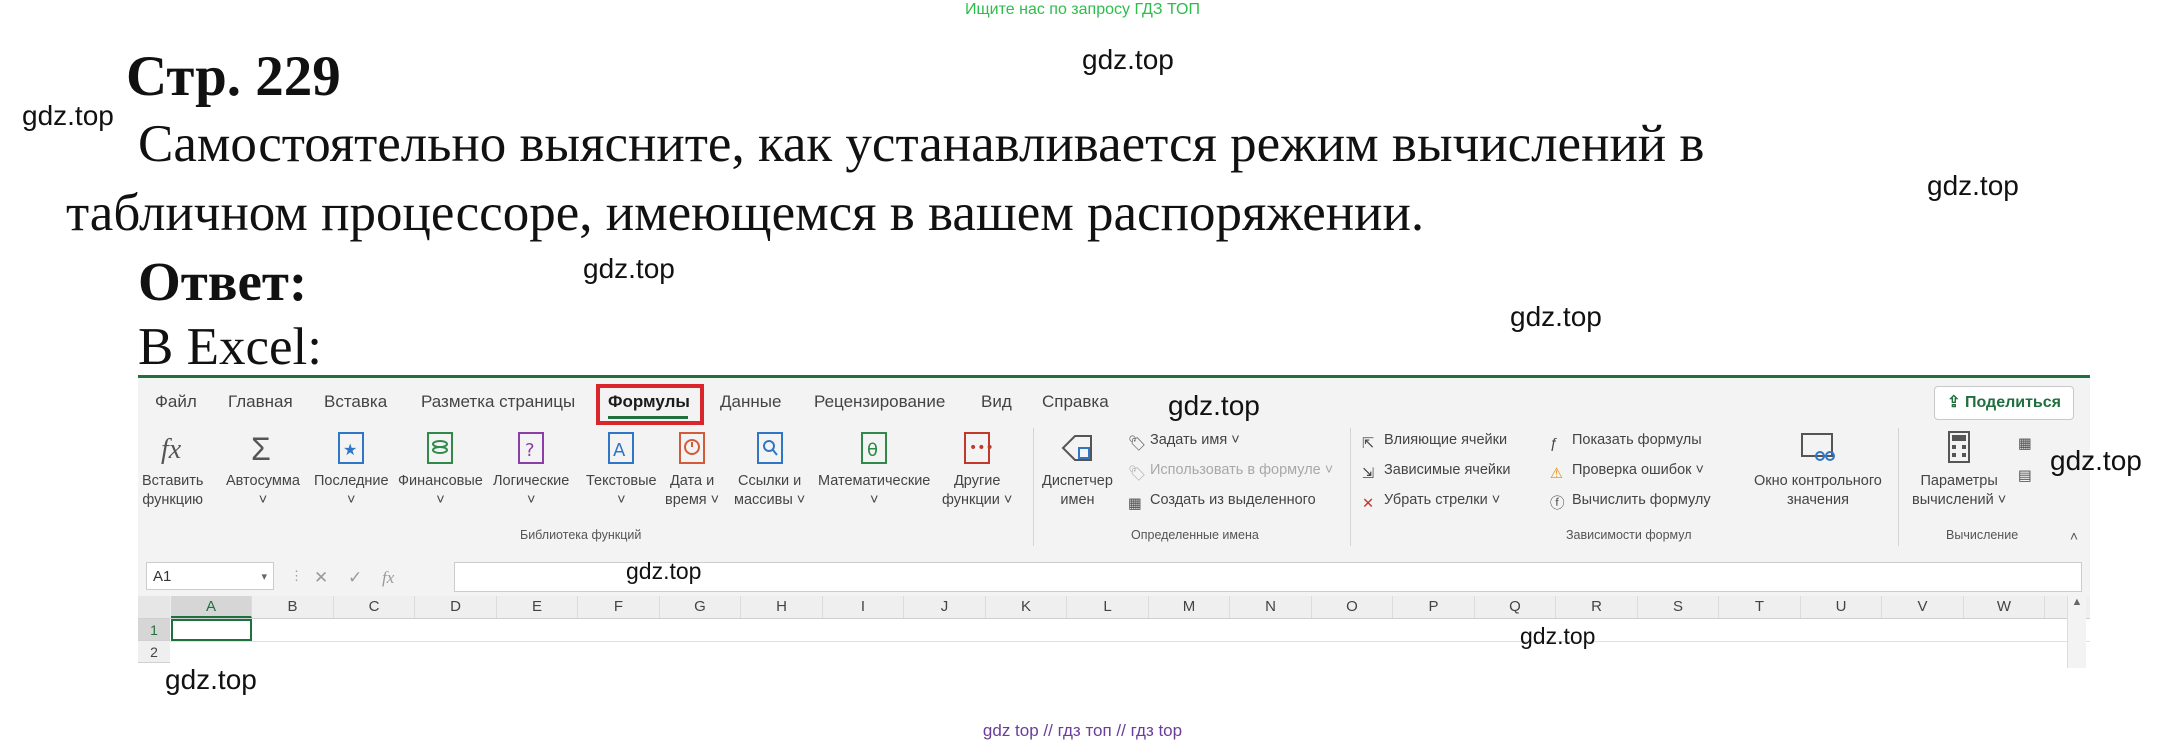 This screenshot has width=2165, height=744. Describe the element at coordinates (1082, 10) in the screenshot. I see `top-banner: Ищите нас по запросу ГДЗ ТОП` at that location.